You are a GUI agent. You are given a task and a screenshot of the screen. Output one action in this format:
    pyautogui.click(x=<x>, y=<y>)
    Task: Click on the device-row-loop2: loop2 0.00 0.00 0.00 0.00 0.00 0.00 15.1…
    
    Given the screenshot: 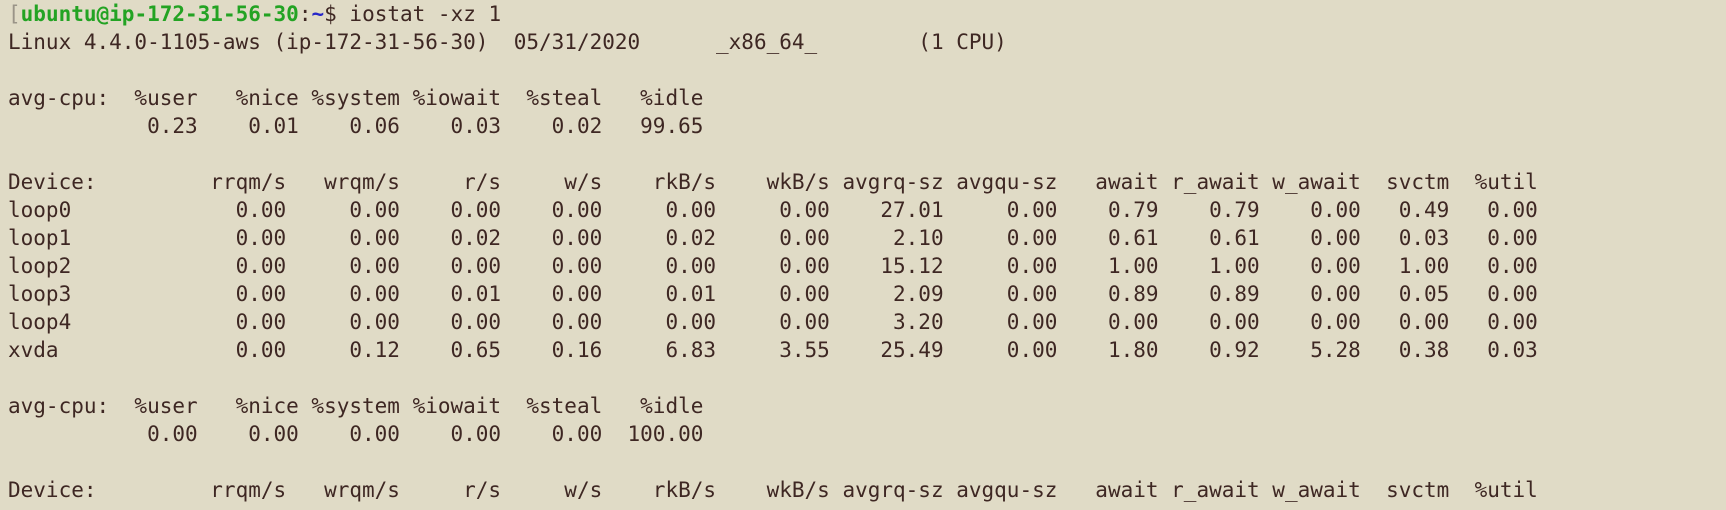 What is the action you would take?
    pyautogui.click(x=773, y=266)
    